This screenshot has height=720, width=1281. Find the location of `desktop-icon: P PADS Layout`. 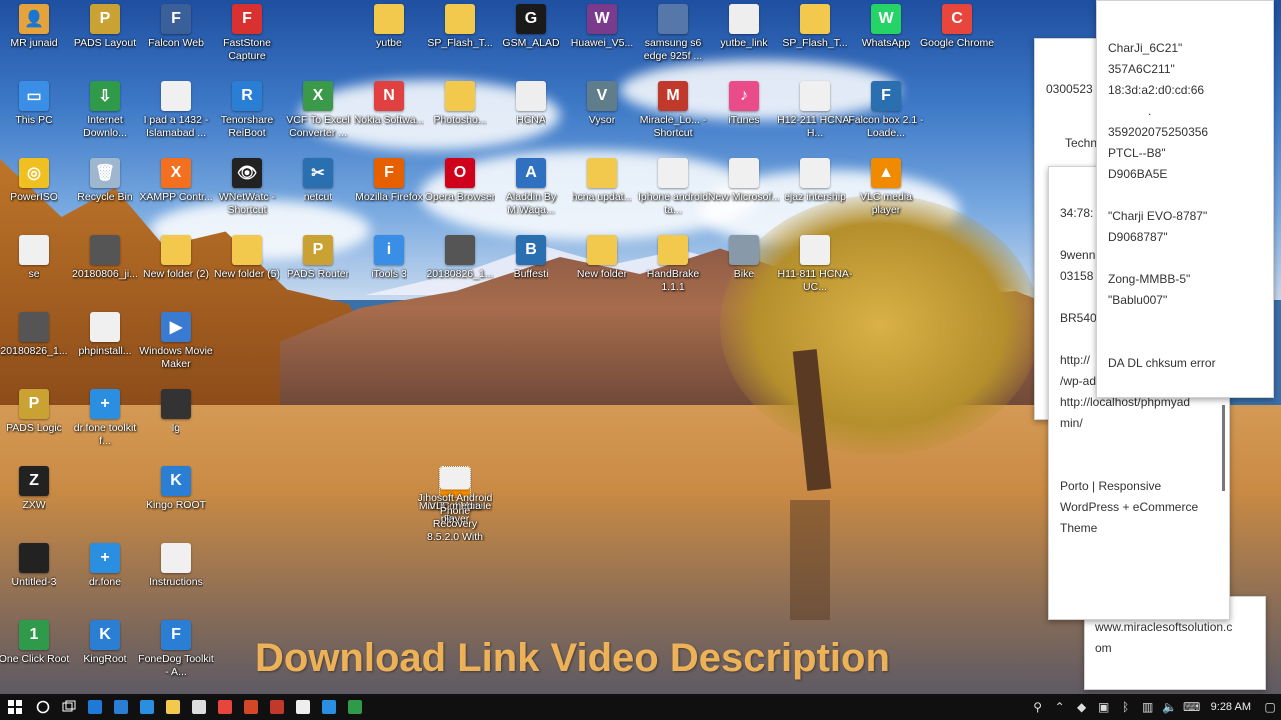

desktop-icon: P PADS Layout is located at coordinates (105, 41).